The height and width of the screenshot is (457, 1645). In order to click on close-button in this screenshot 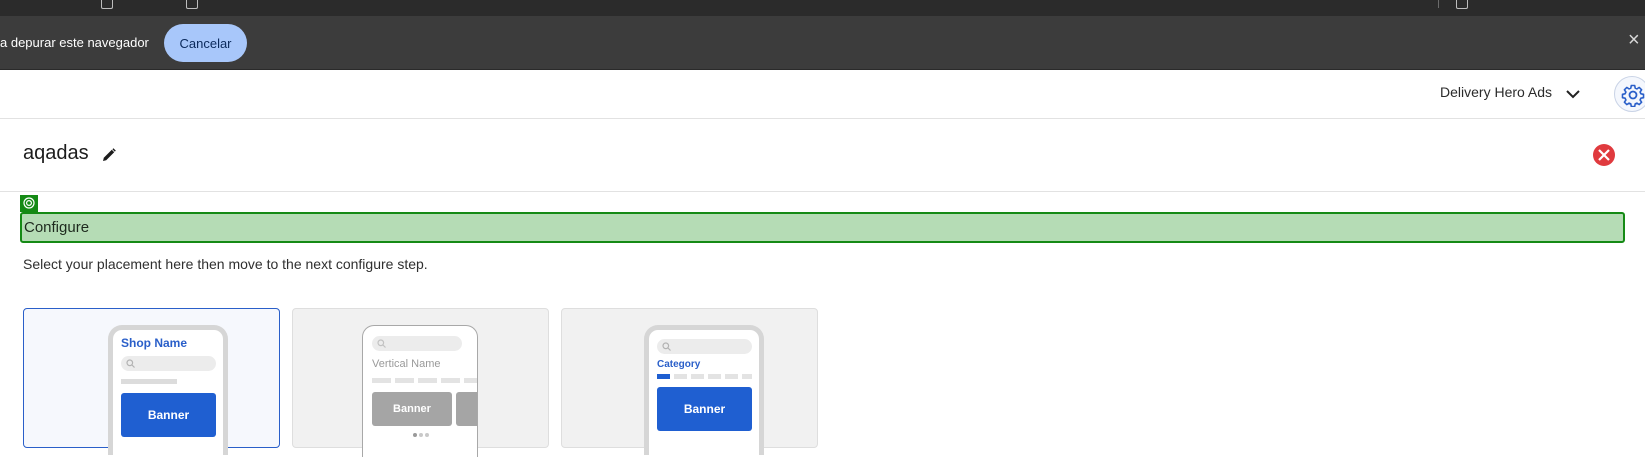, I will do `click(1604, 155)`.